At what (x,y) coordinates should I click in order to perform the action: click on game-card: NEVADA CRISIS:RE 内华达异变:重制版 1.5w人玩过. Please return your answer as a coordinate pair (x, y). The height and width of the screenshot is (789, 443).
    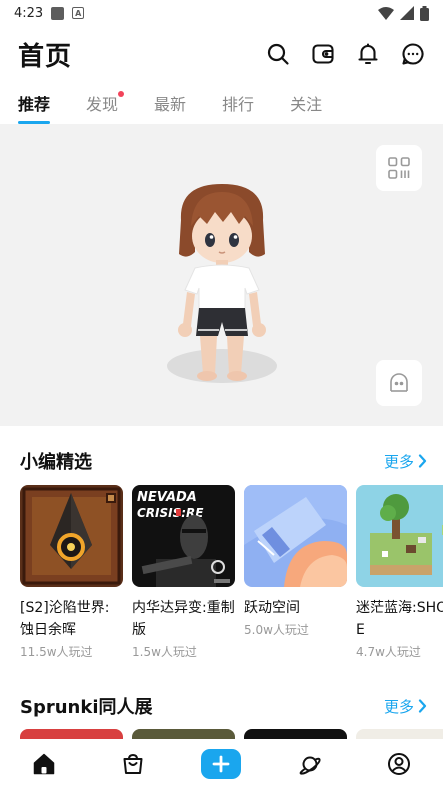
    Looking at the image, I should click on (183, 572).